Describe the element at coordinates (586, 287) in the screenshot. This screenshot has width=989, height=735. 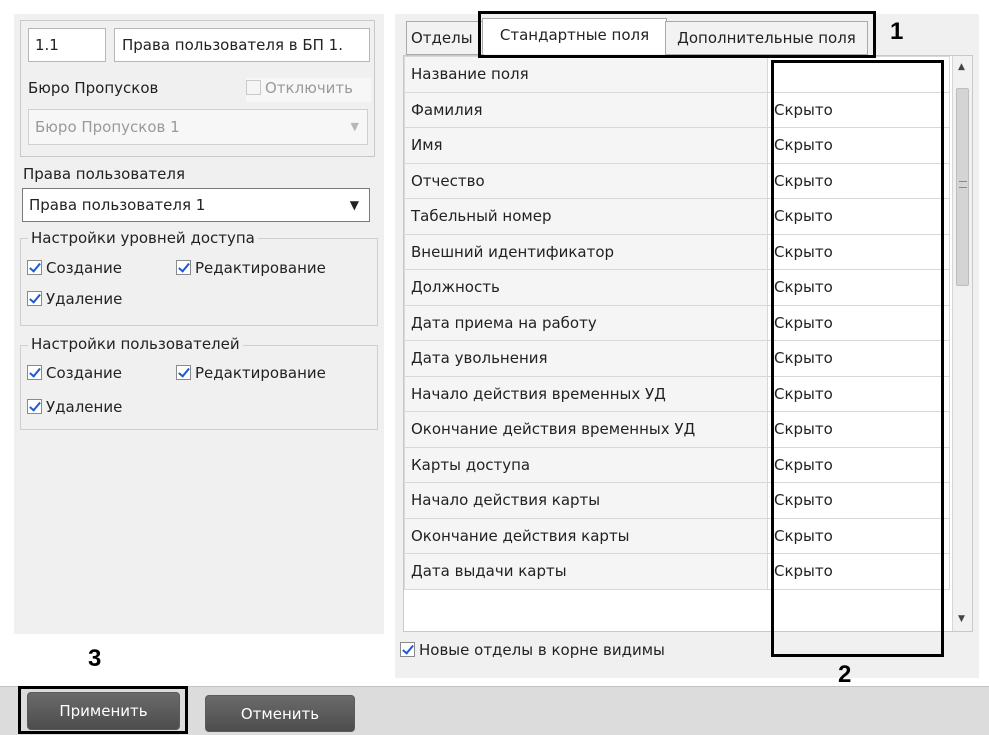
I see `field-name: Должность` at that location.